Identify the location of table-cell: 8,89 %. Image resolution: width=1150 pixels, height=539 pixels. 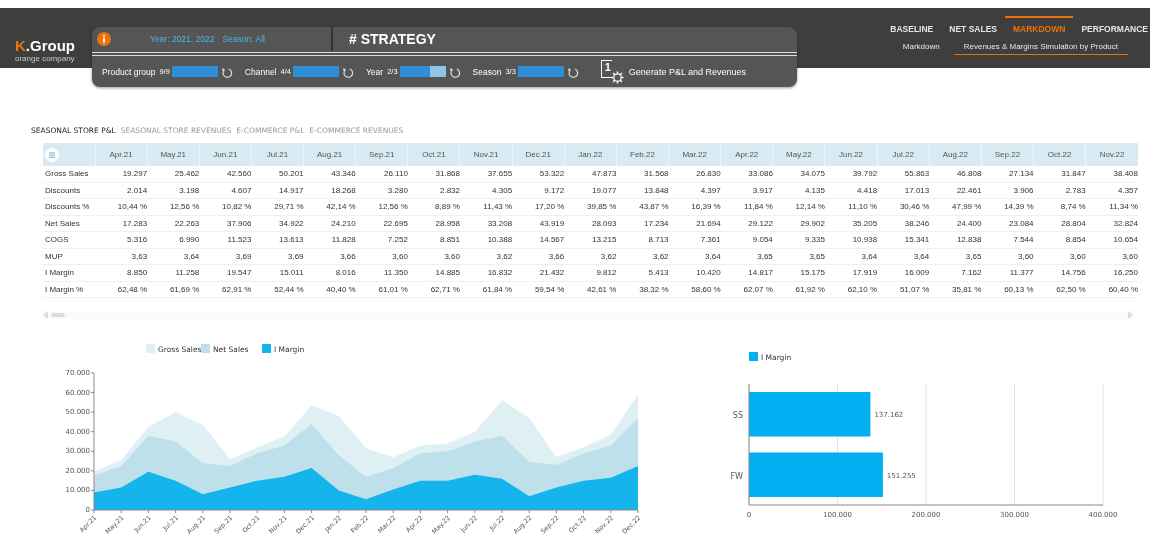
(433, 206).